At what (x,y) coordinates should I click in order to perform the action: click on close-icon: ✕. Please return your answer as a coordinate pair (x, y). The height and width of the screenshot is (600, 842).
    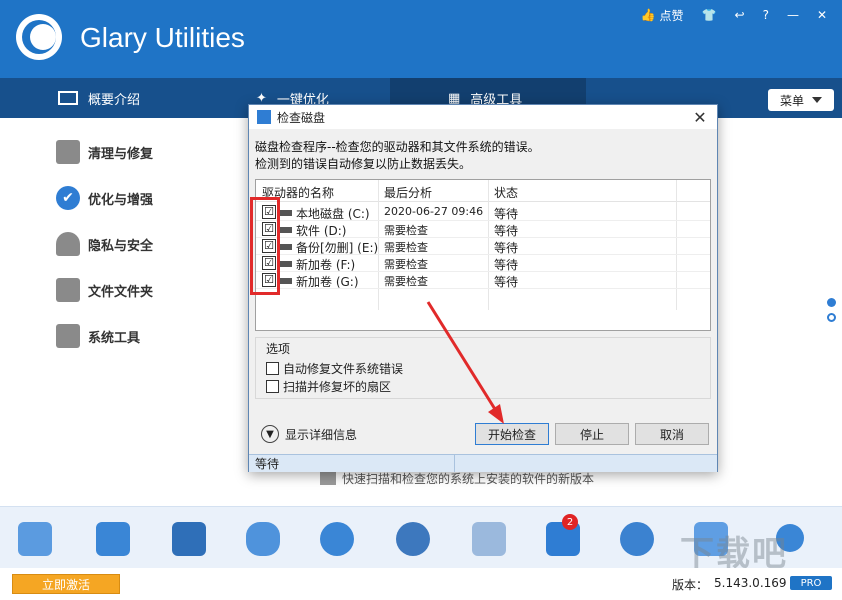
    Looking at the image, I should click on (822, 15).